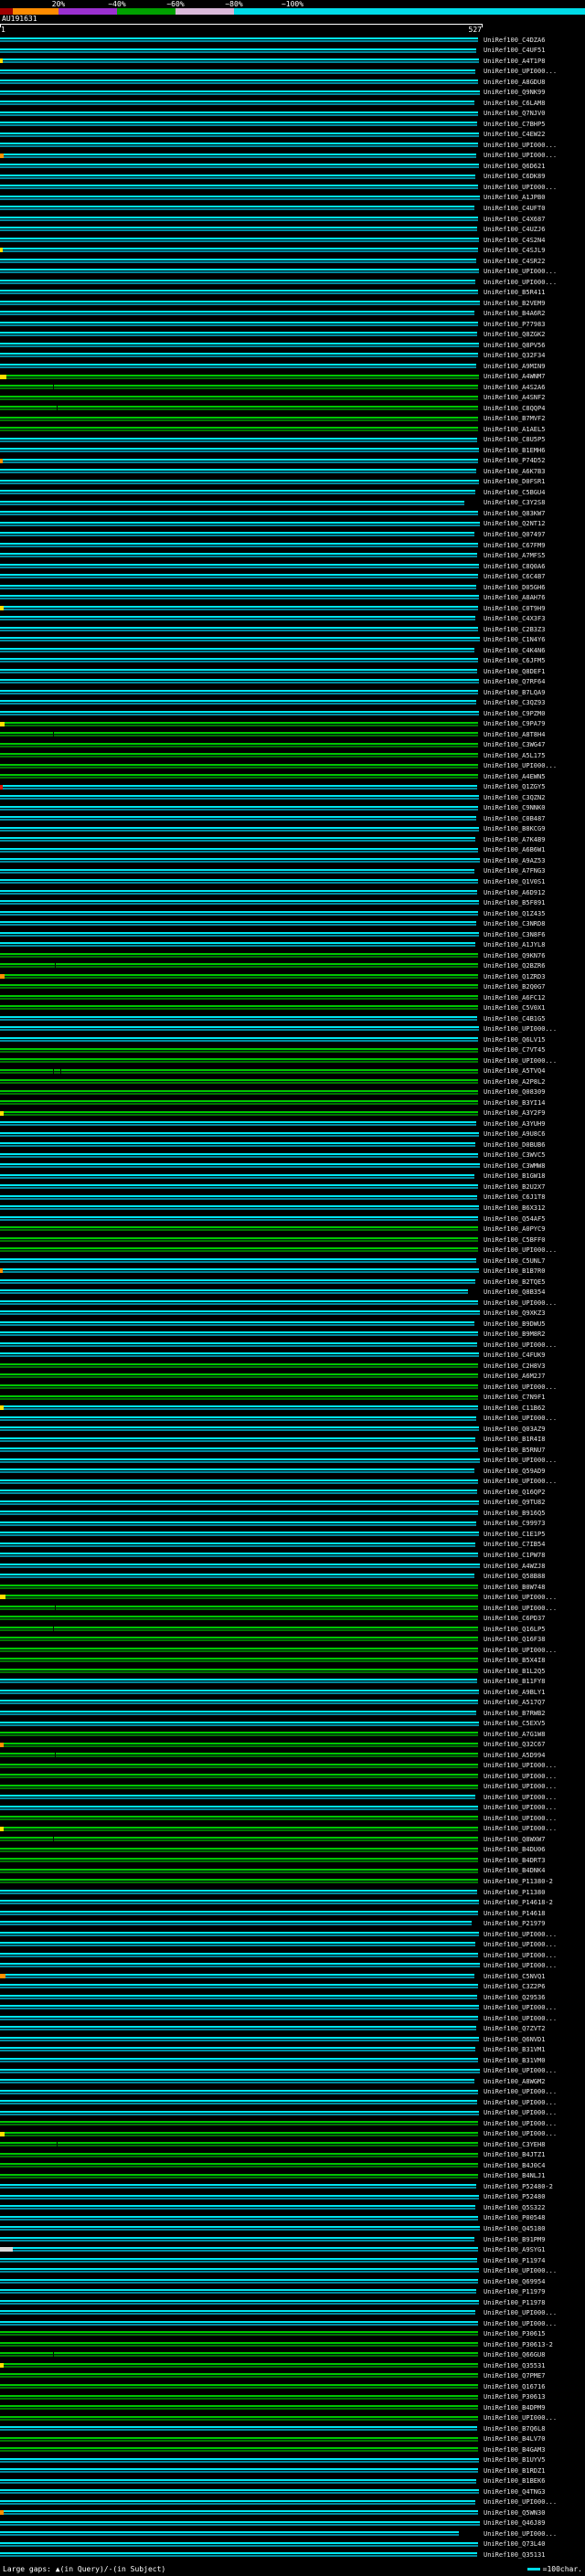 The height and width of the screenshot is (2576, 585). Describe the element at coordinates (514, 1744) in the screenshot. I see `hit-label: UniRef100_Q32C67` at that location.